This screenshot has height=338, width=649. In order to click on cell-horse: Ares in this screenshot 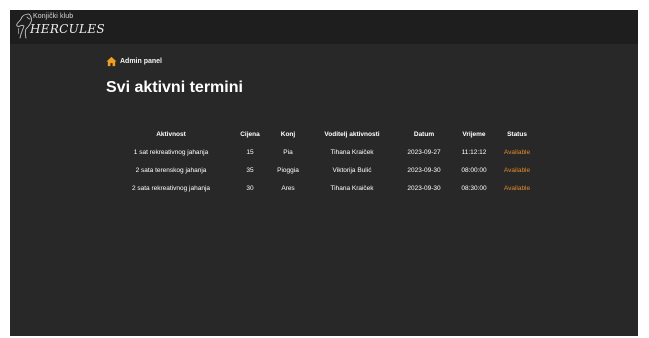, I will do `click(288, 188)`.